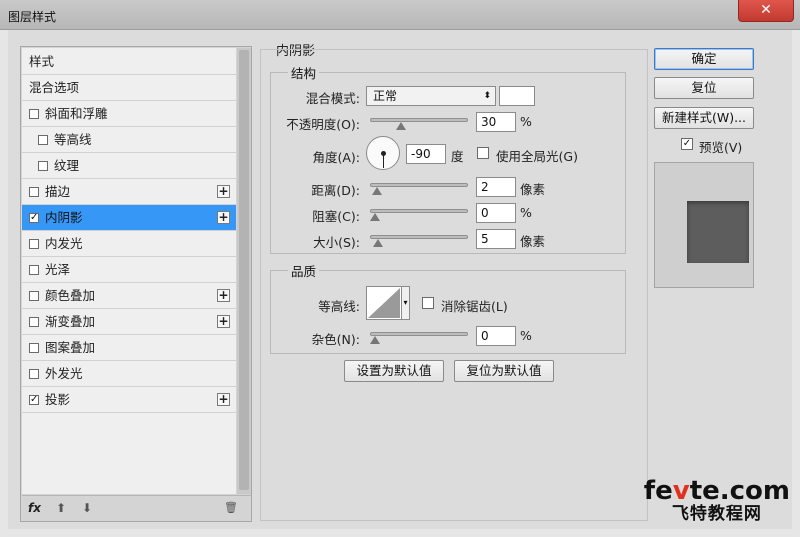 This screenshot has height=537, width=800. Describe the element at coordinates (483, 153) in the screenshot. I see `global-light-checkbox` at that location.